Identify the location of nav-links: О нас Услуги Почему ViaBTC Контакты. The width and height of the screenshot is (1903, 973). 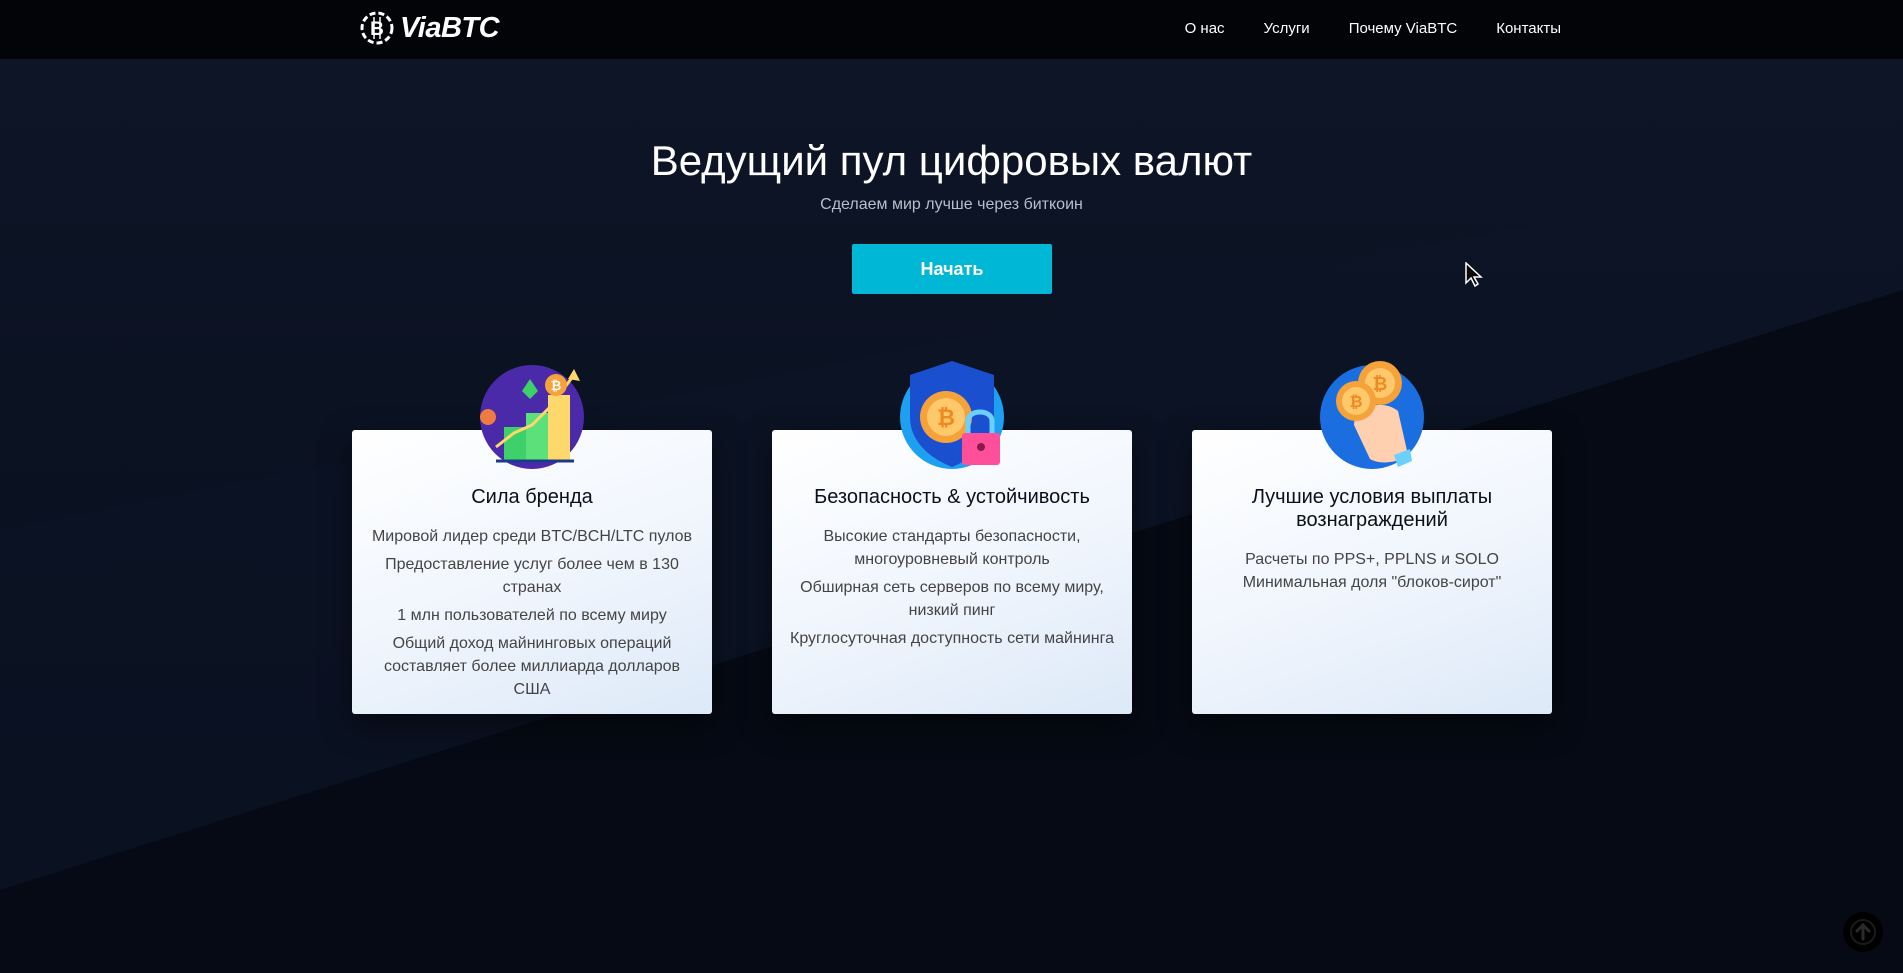
(1373, 28).